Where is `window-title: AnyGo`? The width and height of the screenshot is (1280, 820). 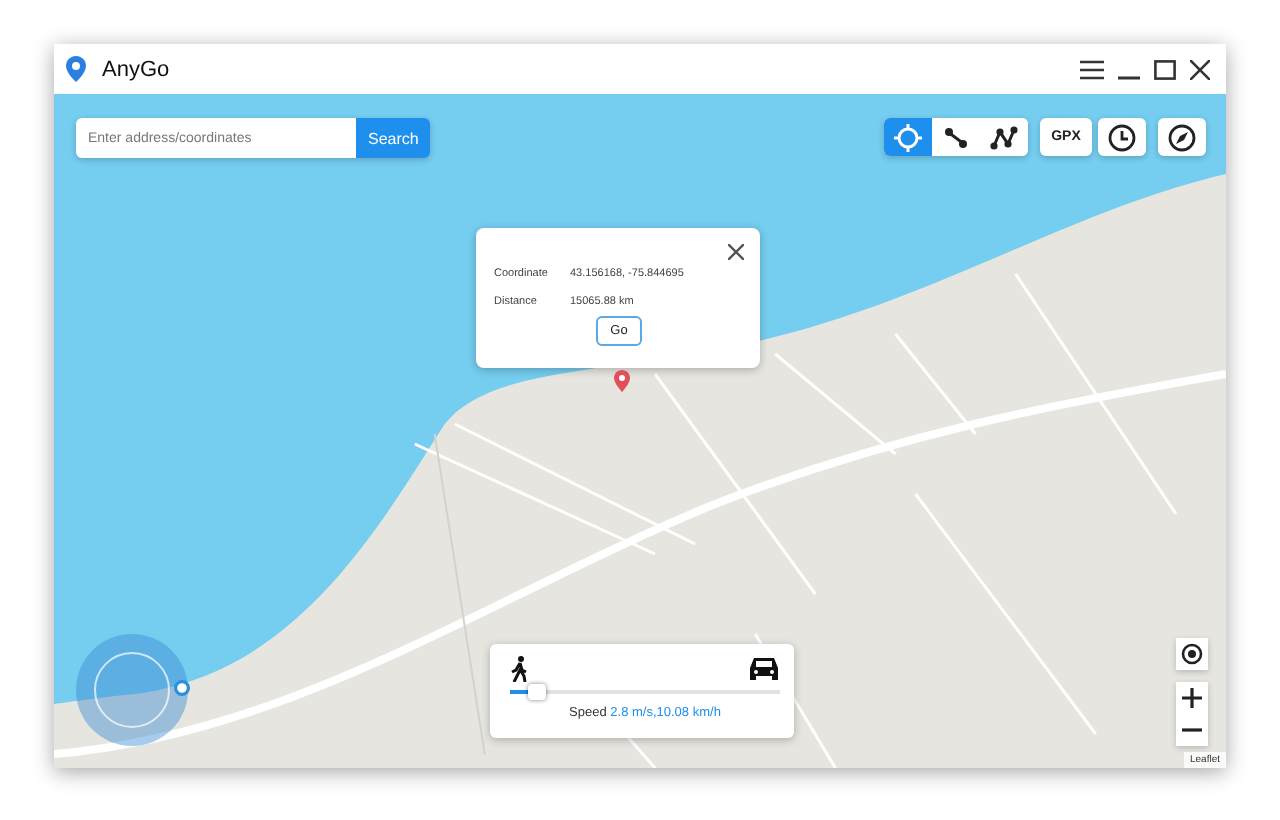
window-title: AnyGo is located at coordinates (136, 69).